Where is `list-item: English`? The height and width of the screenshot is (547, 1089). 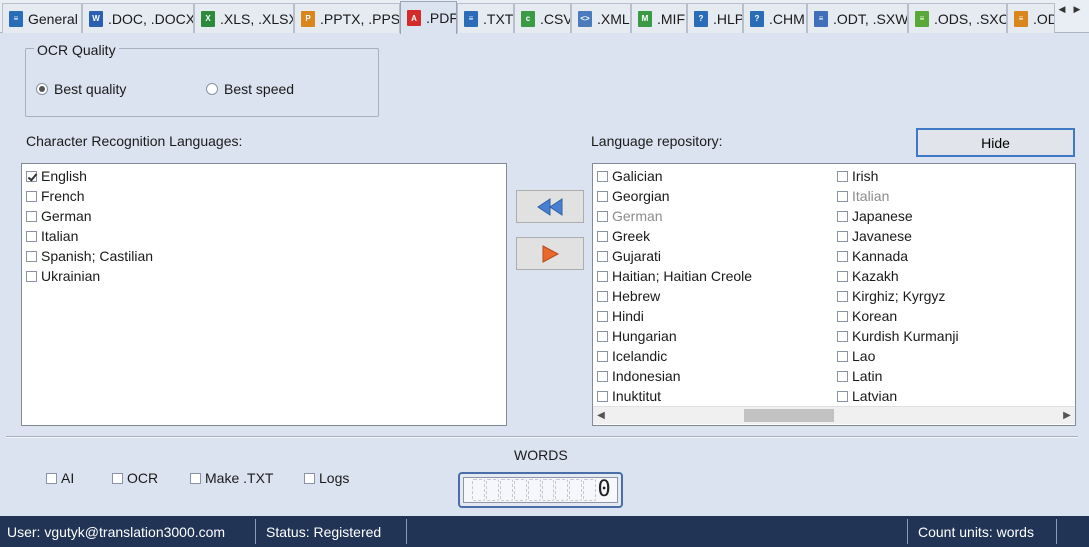
list-item: English is located at coordinates (56, 176).